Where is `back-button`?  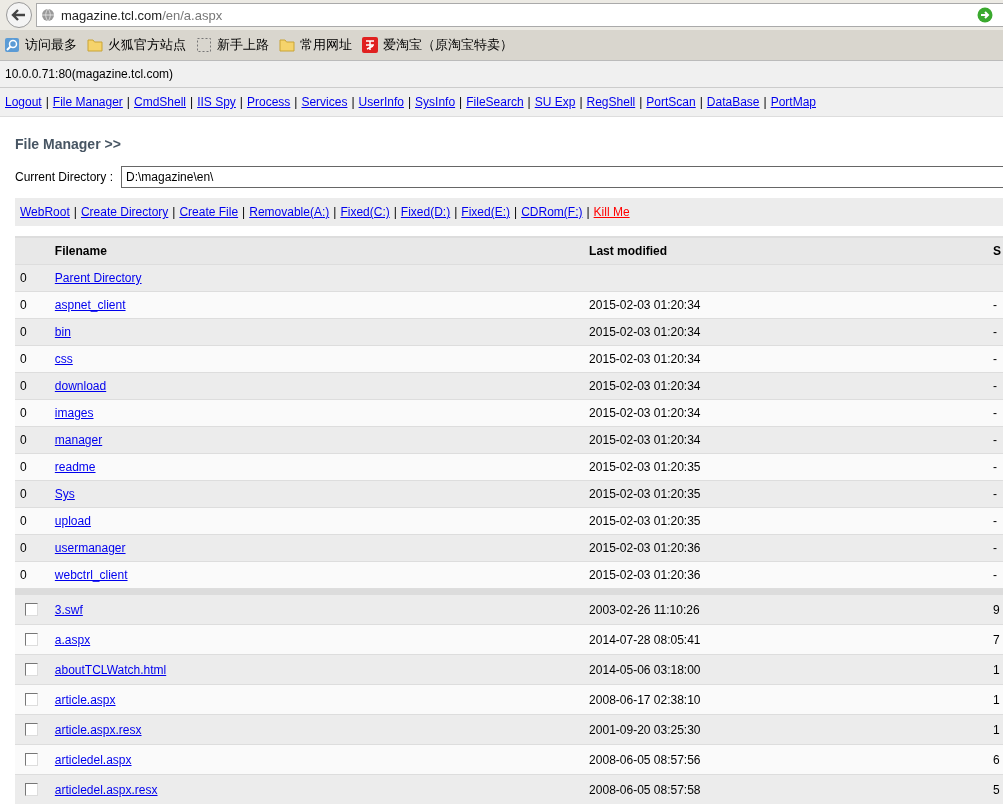
back-button is located at coordinates (19, 15).